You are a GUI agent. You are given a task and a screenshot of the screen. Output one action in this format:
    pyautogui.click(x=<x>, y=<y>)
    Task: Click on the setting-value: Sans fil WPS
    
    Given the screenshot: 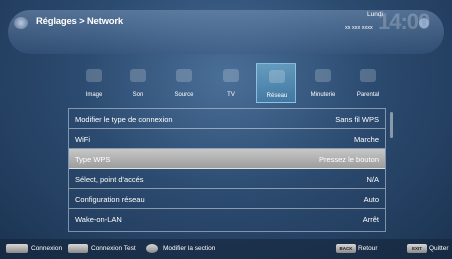 What is the action you would take?
    pyautogui.click(x=357, y=119)
    